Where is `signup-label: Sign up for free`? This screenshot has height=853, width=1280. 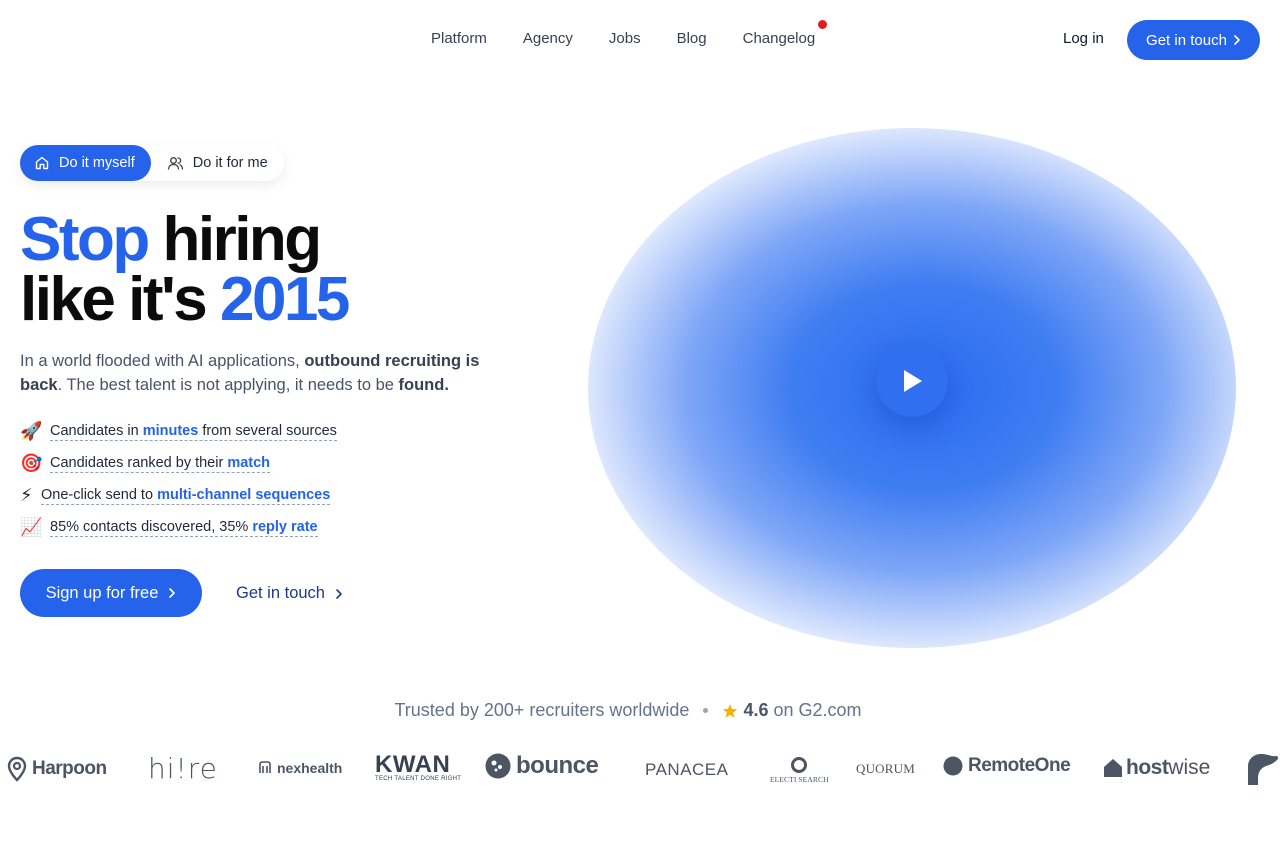
signup-label: Sign up for free is located at coordinates (102, 592).